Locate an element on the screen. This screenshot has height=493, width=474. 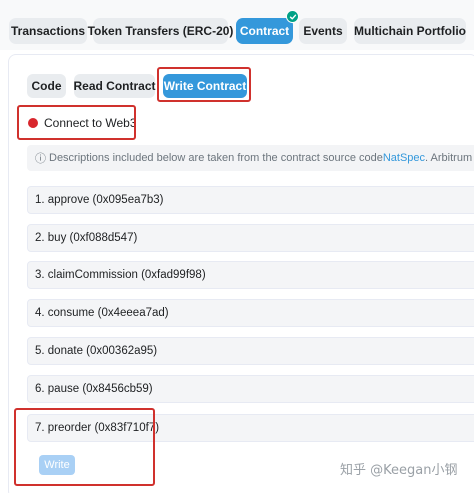
highlight-box-preorder is located at coordinates (84, 447).